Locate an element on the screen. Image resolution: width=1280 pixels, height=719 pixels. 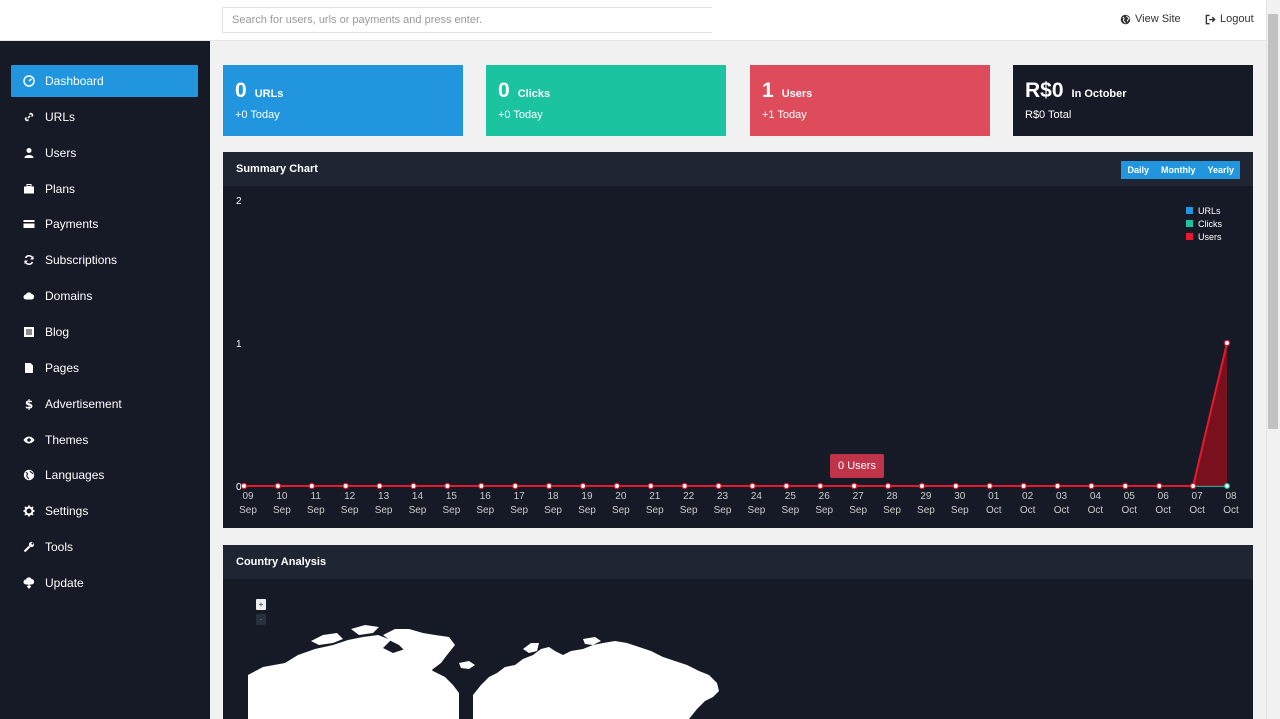
logout-link: Logout is located at coordinates (1229, 19).